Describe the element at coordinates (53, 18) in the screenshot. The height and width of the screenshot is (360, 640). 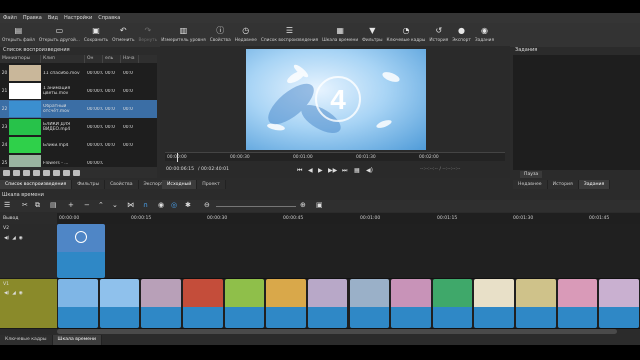
I see `menu-view: Вид` at that location.